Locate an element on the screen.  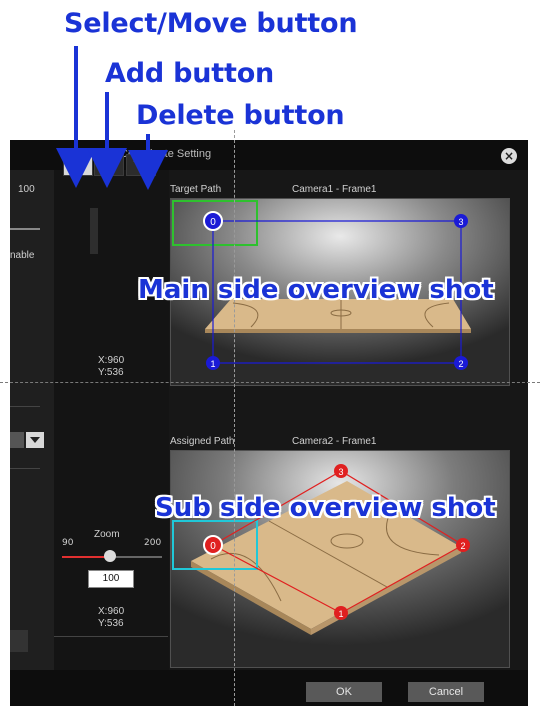
zoom-slider-thumb is located at coordinates (110, 556).